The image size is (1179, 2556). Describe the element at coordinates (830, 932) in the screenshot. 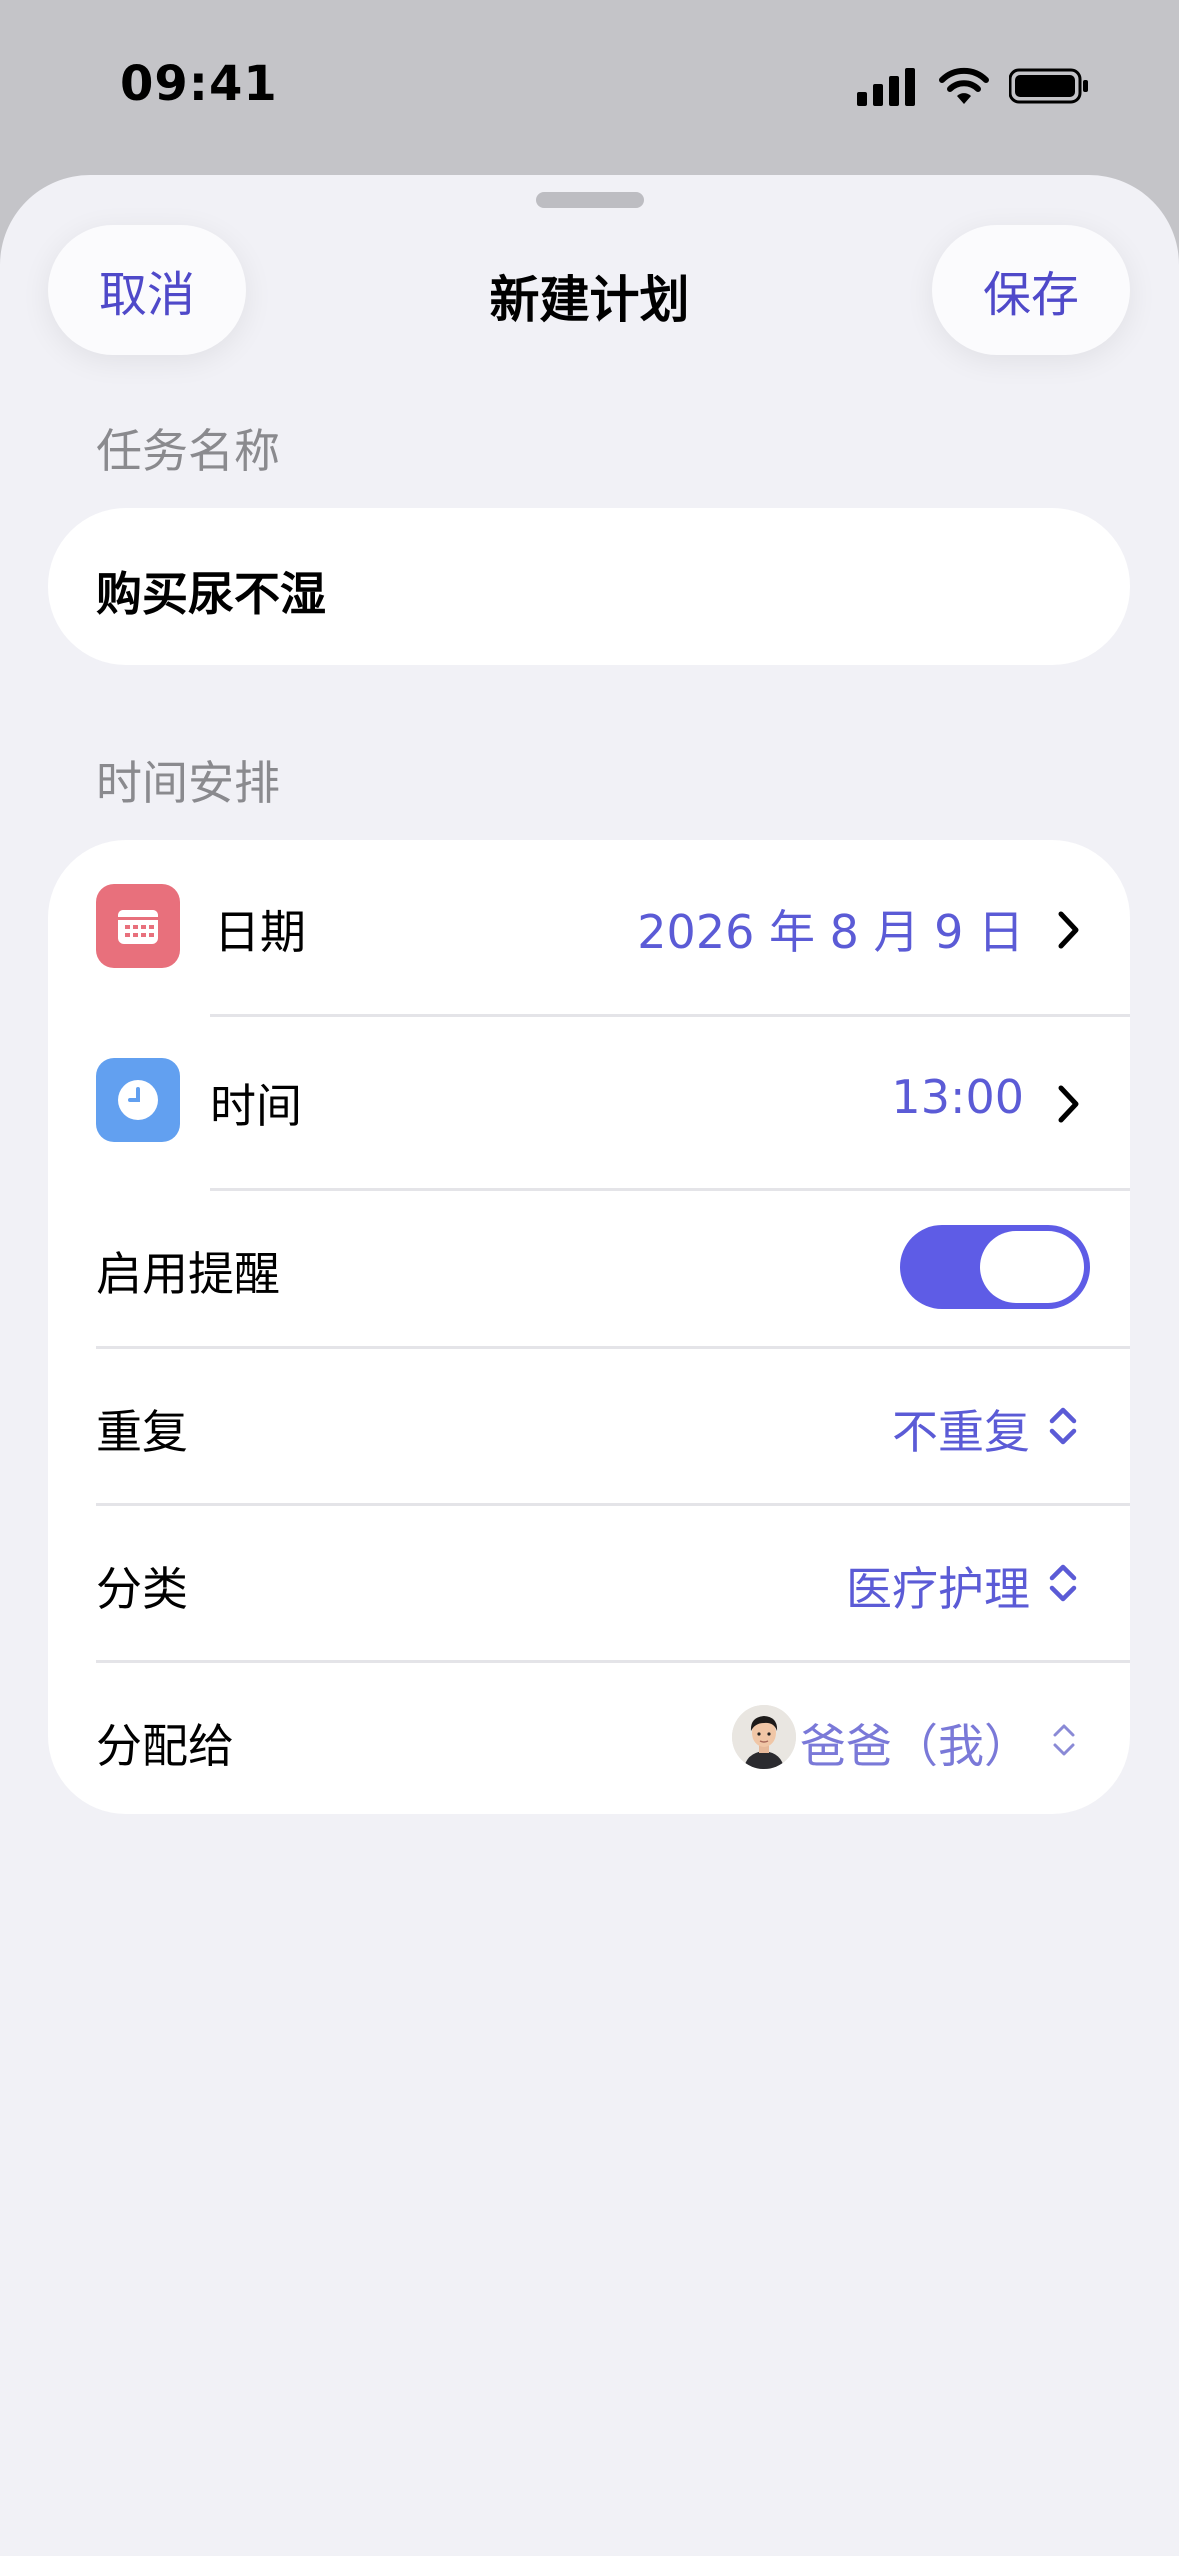

I see `date-value: 2026 年 8 月 9 日` at that location.